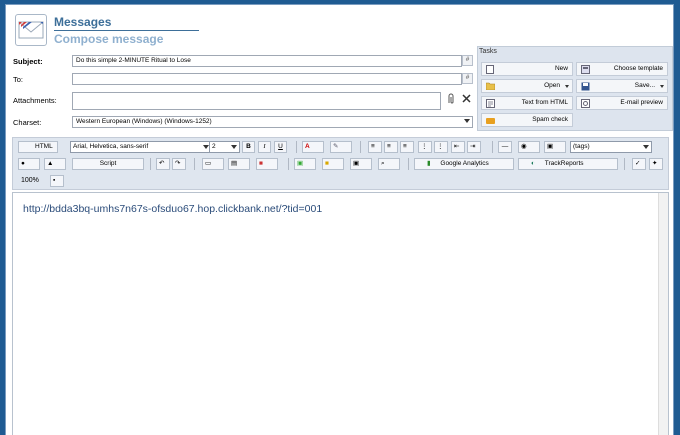 The height and width of the screenshot is (435, 680). I want to click on outdent-icon: ⇤, so click(457, 146).